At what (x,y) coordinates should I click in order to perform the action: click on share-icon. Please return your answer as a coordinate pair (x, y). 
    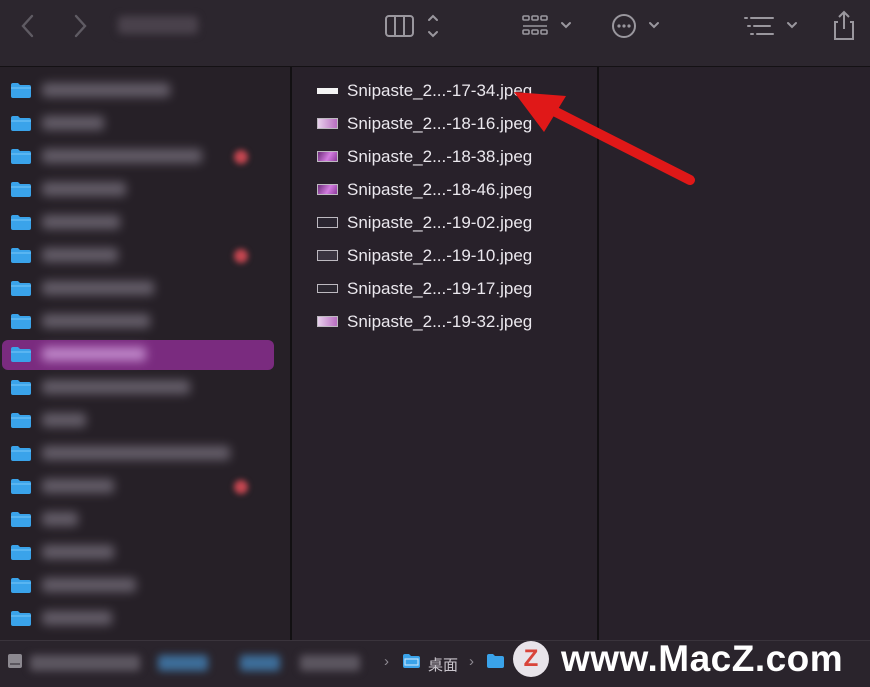
    Looking at the image, I should click on (844, 25).